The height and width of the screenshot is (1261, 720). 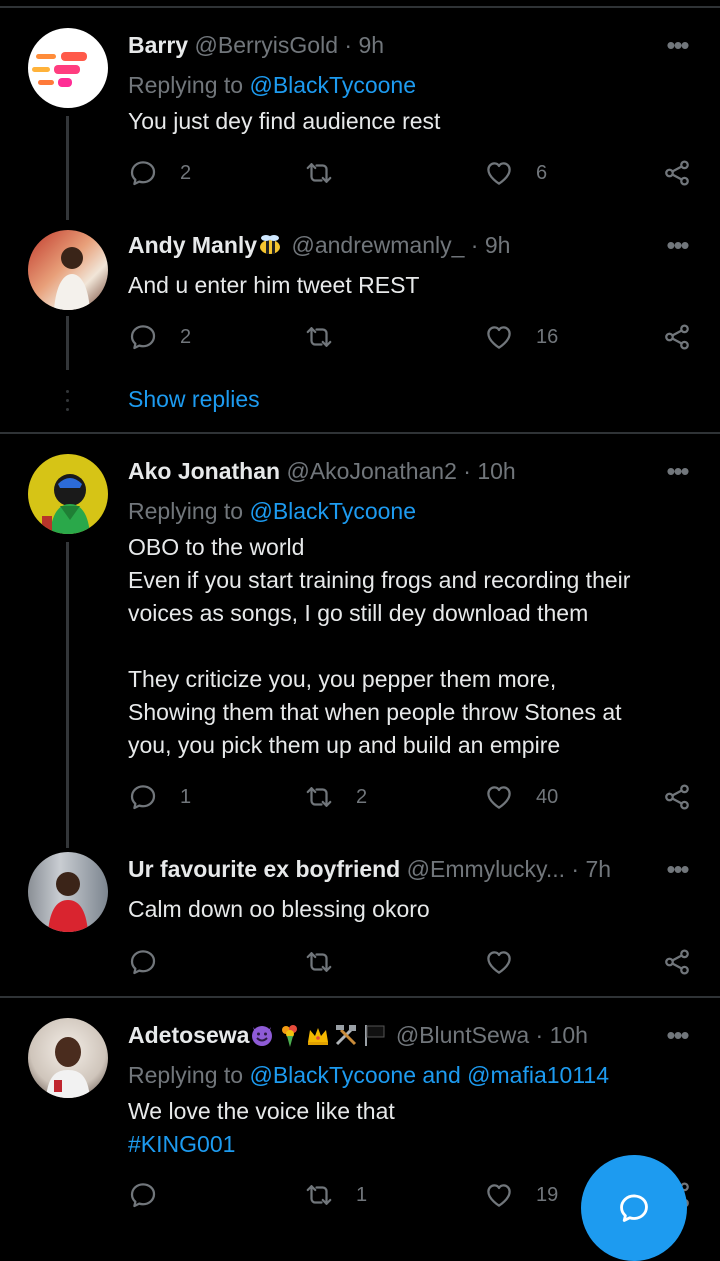 What do you see at coordinates (515, 173) in the screenshot?
I see `like-button: 6` at bounding box center [515, 173].